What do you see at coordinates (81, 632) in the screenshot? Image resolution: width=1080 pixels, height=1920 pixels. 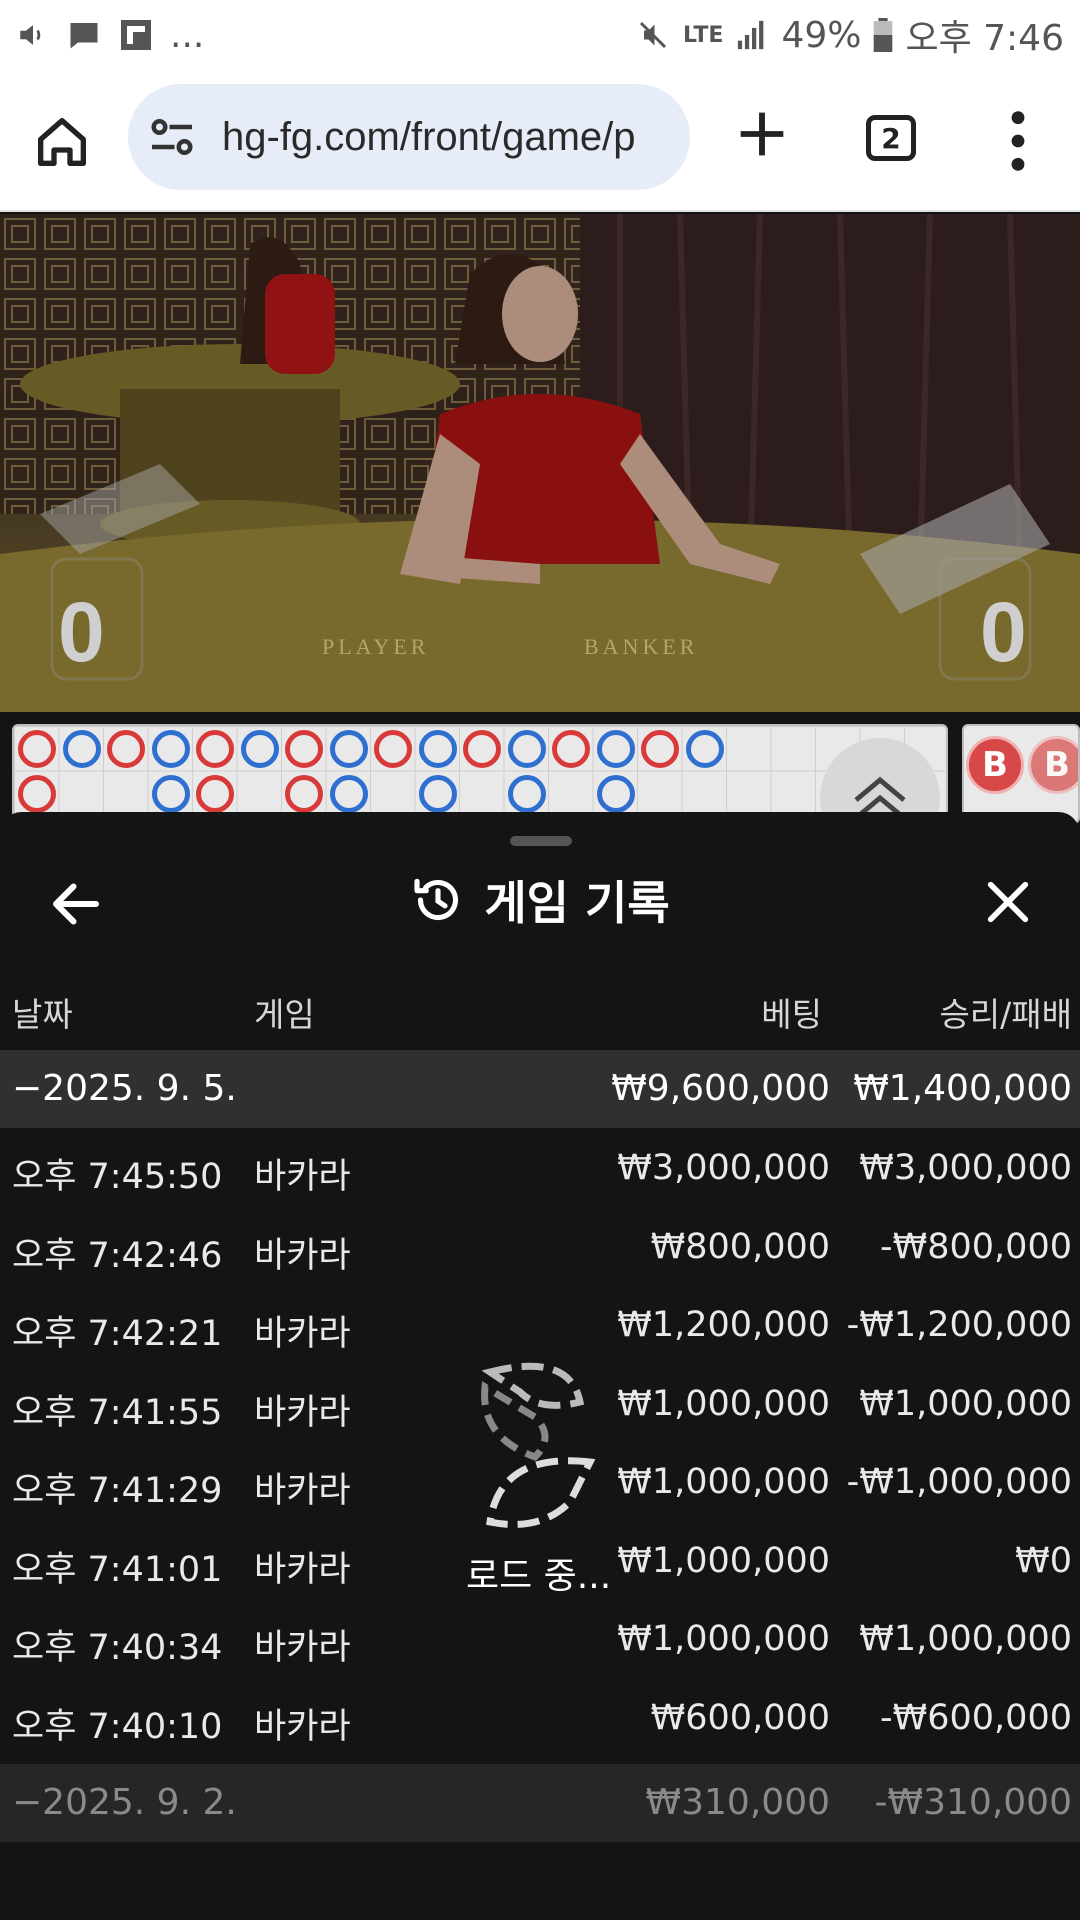 I see `player-score: 0` at bounding box center [81, 632].